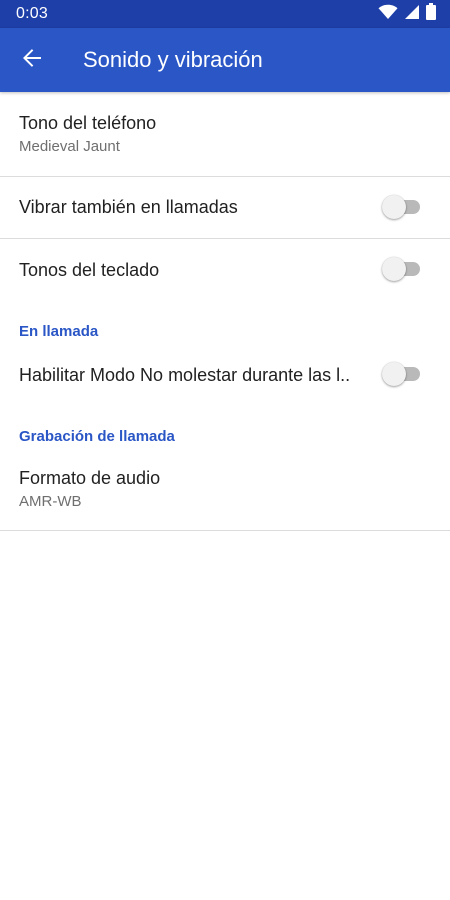  I want to click on pref-audio-format-title: Formato de audio, so click(90, 478).